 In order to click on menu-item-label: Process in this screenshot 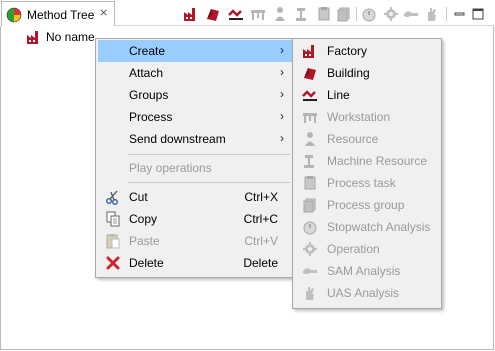, I will do `click(151, 117)`.